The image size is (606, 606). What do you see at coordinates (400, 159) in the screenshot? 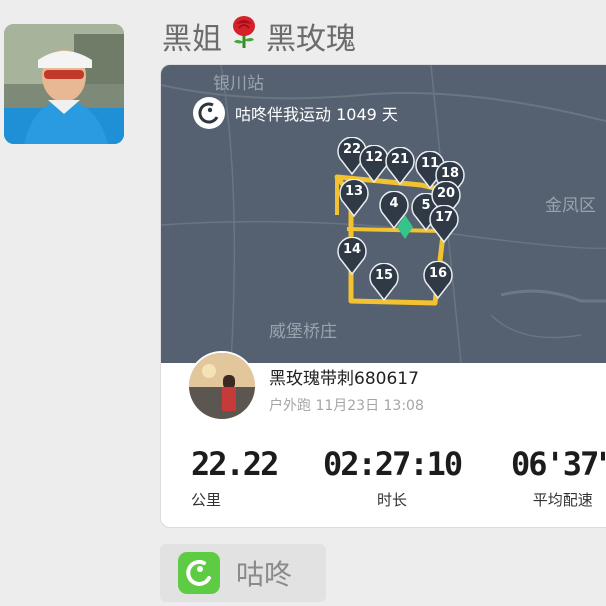
I see `km-marker-label: 21` at bounding box center [400, 159].